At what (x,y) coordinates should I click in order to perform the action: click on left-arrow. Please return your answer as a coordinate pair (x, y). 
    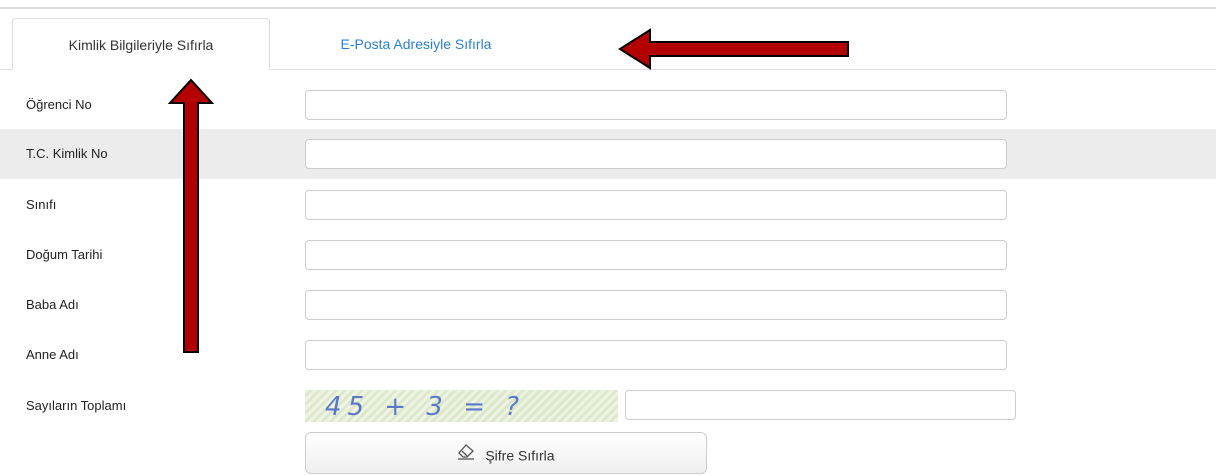
    Looking at the image, I should click on (733, 49).